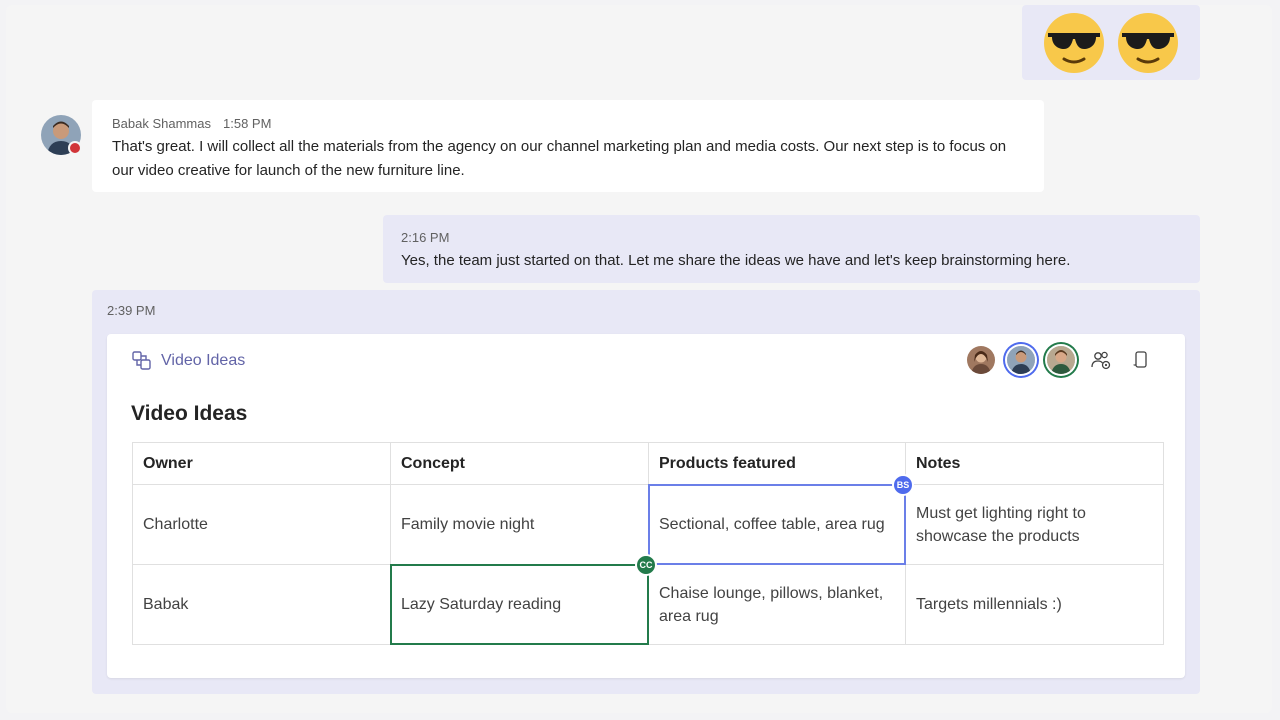  What do you see at coordinates (425, 237) in the screenshot?
I see `message-time: 2:16 PM` at bounding box center [425, 237].